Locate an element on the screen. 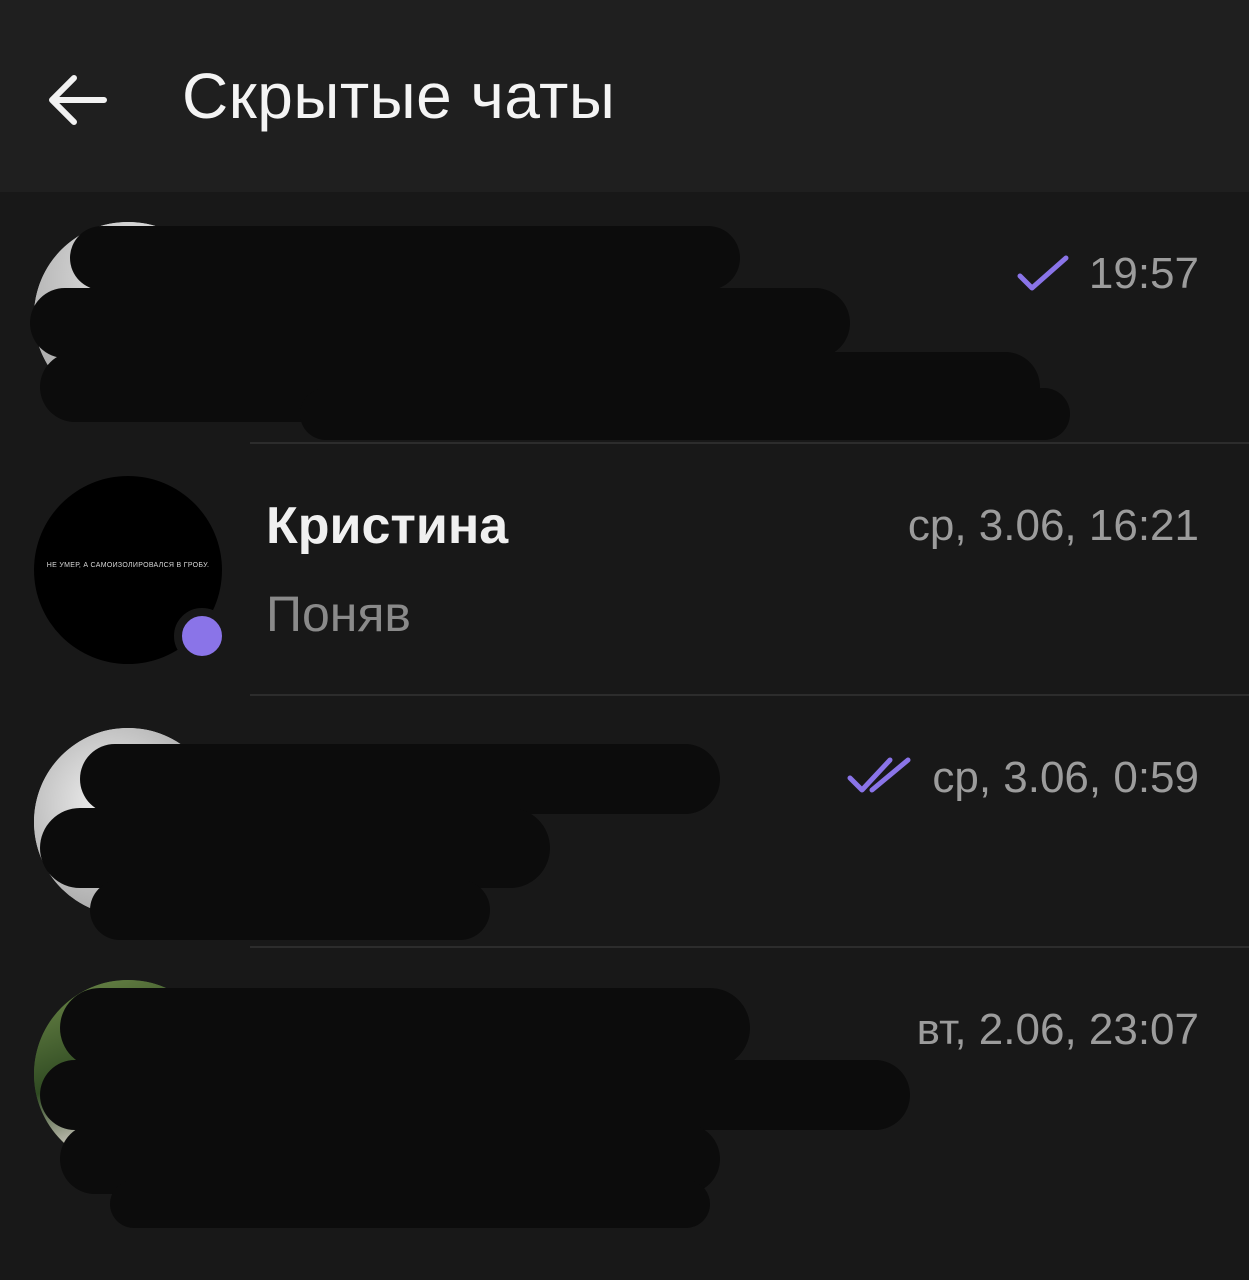 The height and width of the screenshot is (1280, 1249). chat-time: ср, 3.06, 16:21 is located at coordinates (1053, 525).